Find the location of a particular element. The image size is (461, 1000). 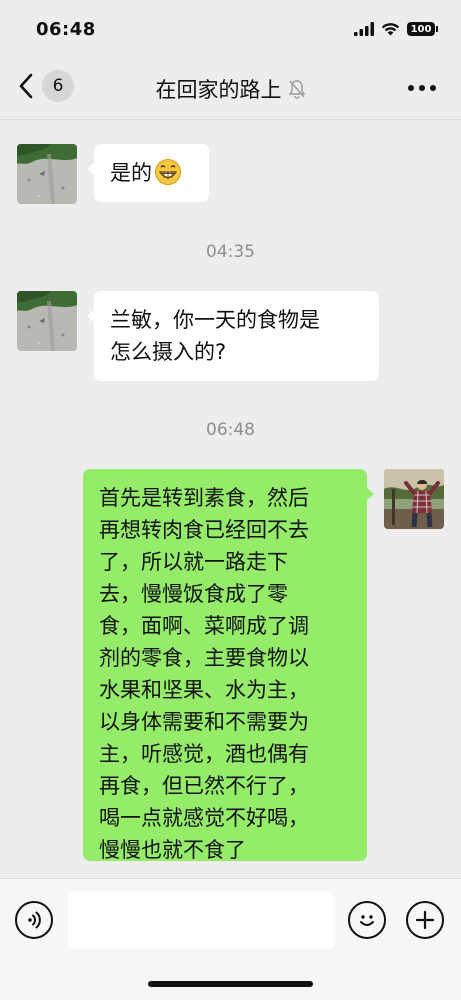

message-text-line: 首先是转到素食，然后 is located at coordinates (204, 498).